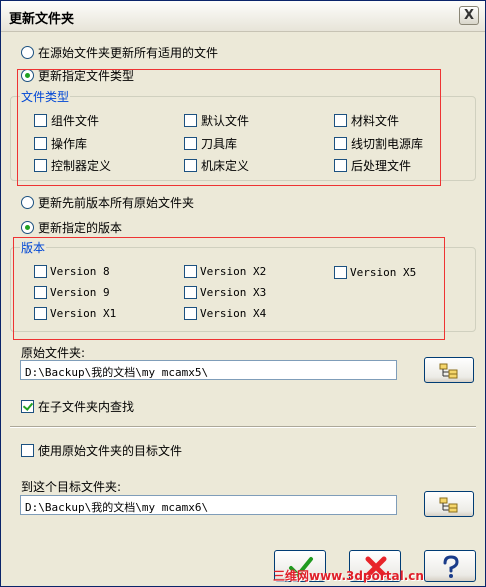 The width and height of the screenshot is (486, 587). What do you see at coordinates (80, 228) in the screenshot?
I see `radio-update-specified-version-label: 更新指定的版本` at bounding box center [80, 228].